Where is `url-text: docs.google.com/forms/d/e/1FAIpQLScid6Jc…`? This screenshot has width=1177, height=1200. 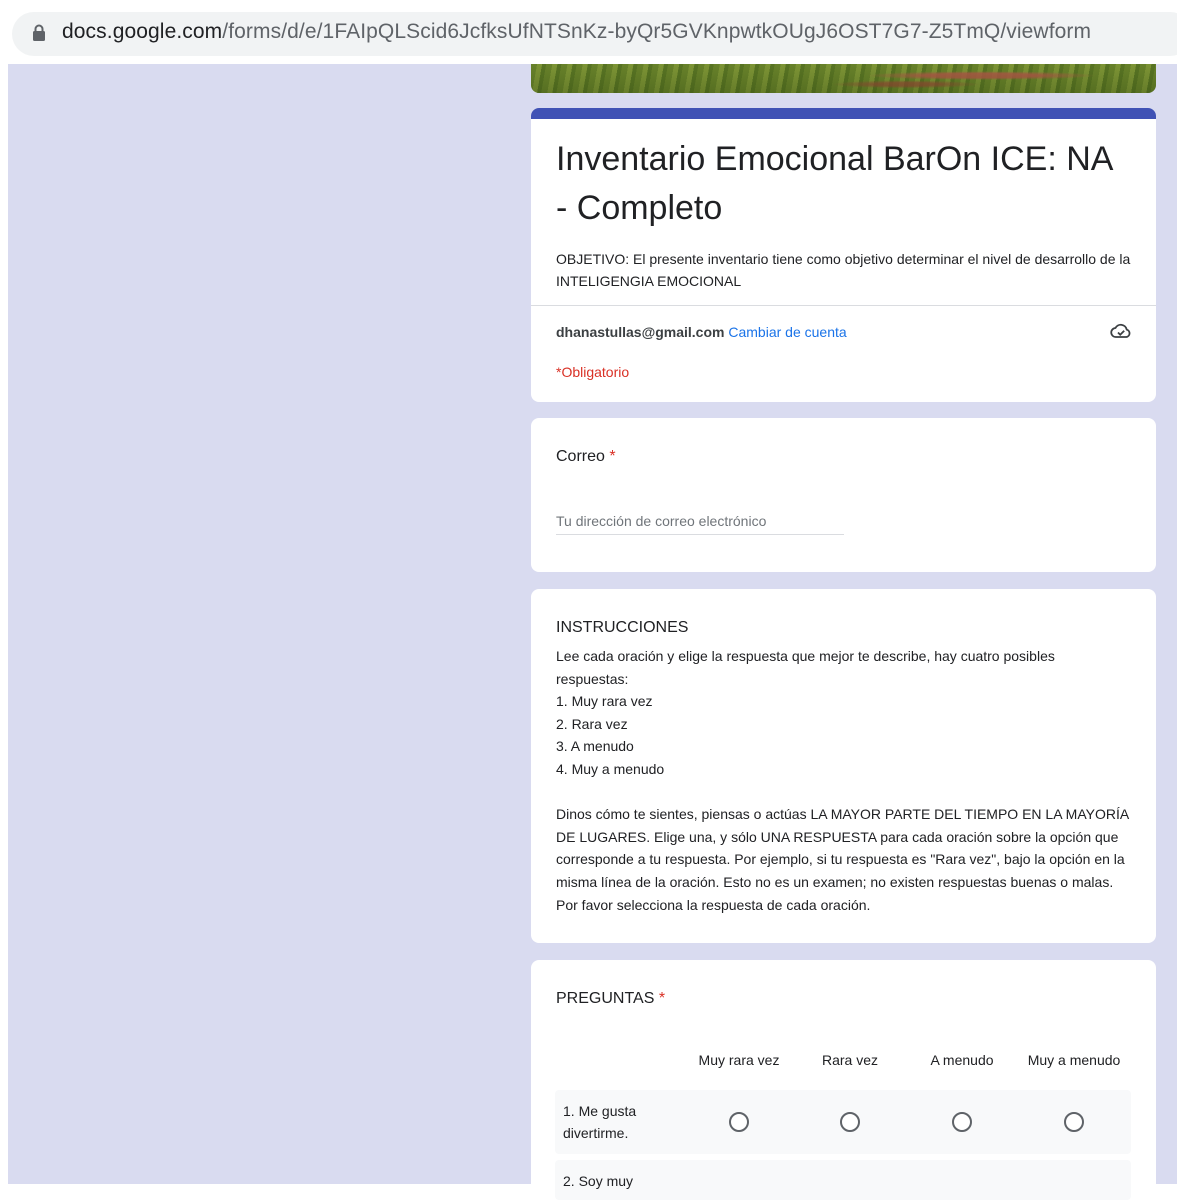
url-text: docs.google.com/forms/d/e/1FAIpQLScid6Jc… is located at coordinates (576, 32).